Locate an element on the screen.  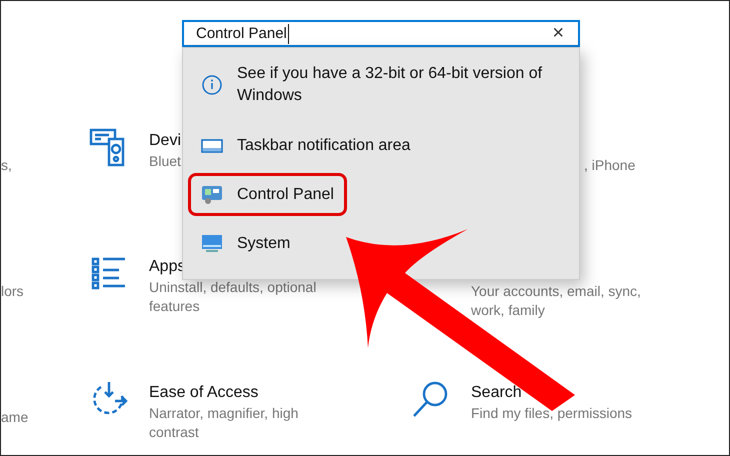
info-icon is located at coordinates (212, 85).